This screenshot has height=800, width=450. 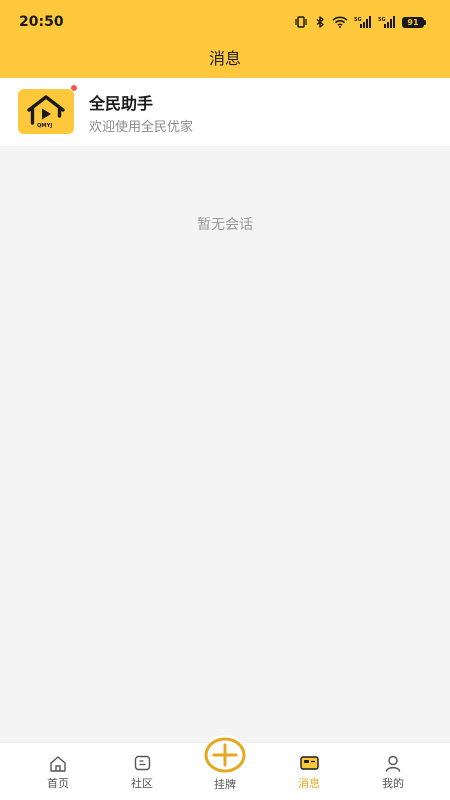 What do you see at coordinates (309, 783) in the screenshot?
I see `tab-messages-label: 消息` at bounding box center [309, 783].